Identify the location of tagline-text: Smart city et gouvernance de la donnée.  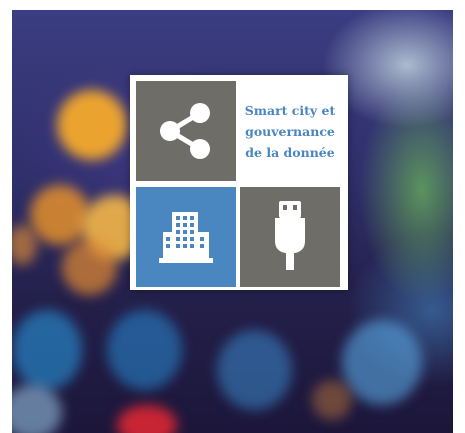
(290, 131).